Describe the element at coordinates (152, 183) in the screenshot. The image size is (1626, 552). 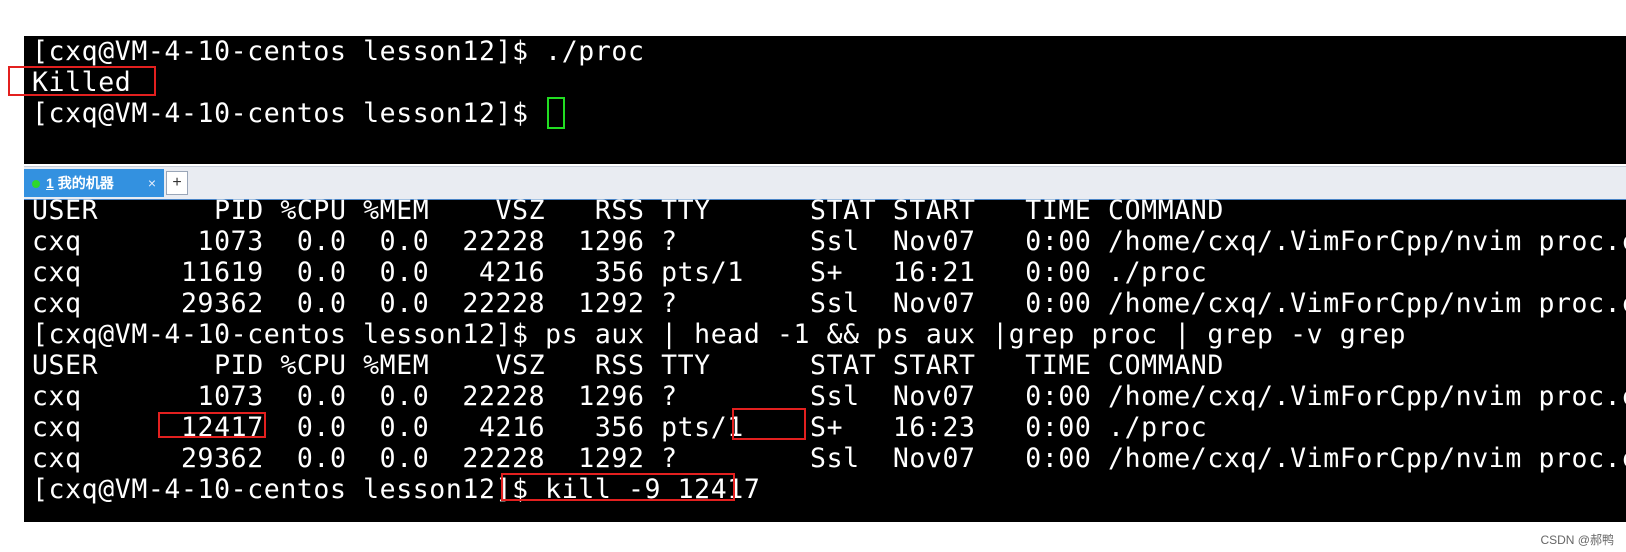
I see `tab-close-icon: ×` at that location.